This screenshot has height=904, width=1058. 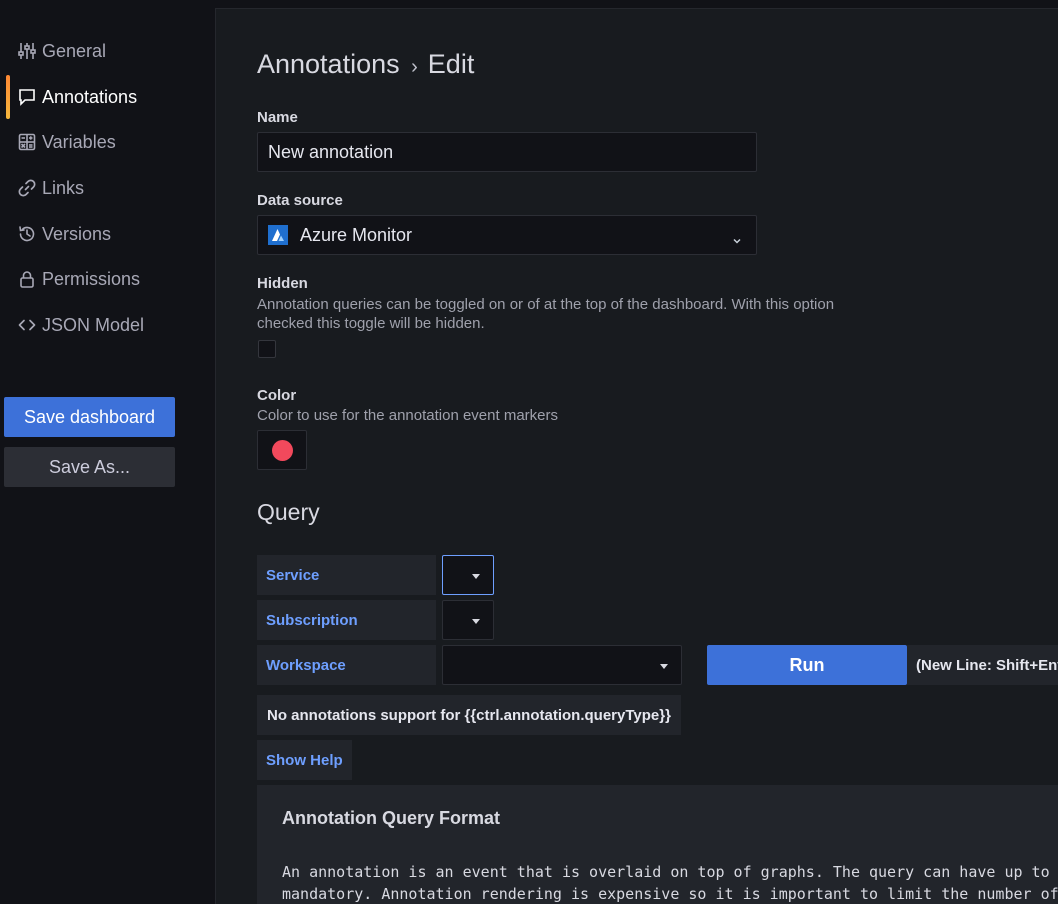 I want to click on comment-icon, so click(x=27, y=97).